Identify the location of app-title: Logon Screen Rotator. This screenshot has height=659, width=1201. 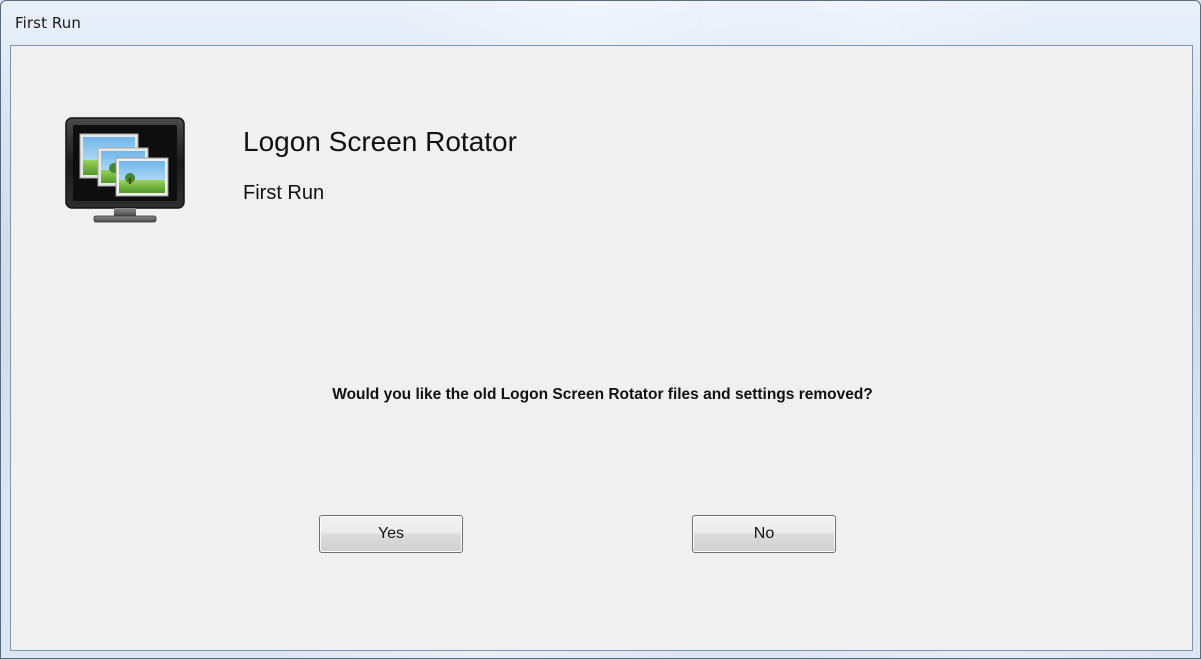
(380, 141).